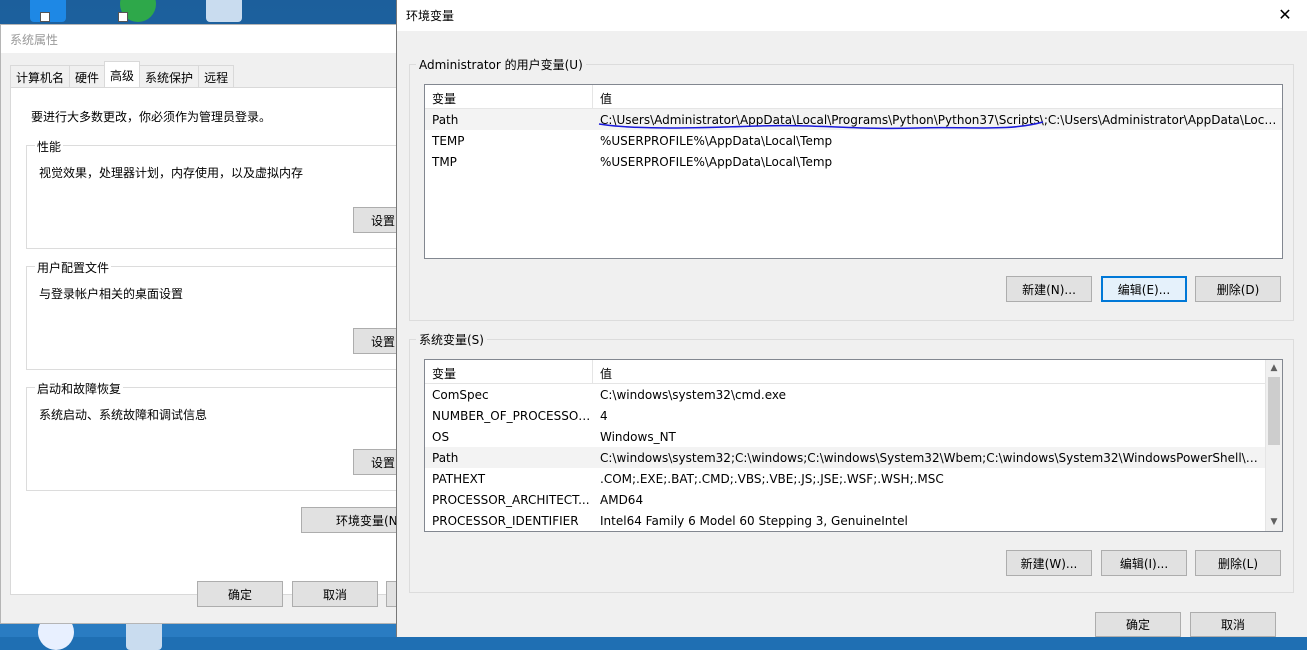  Describe the element at coordinates (205, 39) in the screenshot. I see `system-properties-title: 系统属性` at that location.